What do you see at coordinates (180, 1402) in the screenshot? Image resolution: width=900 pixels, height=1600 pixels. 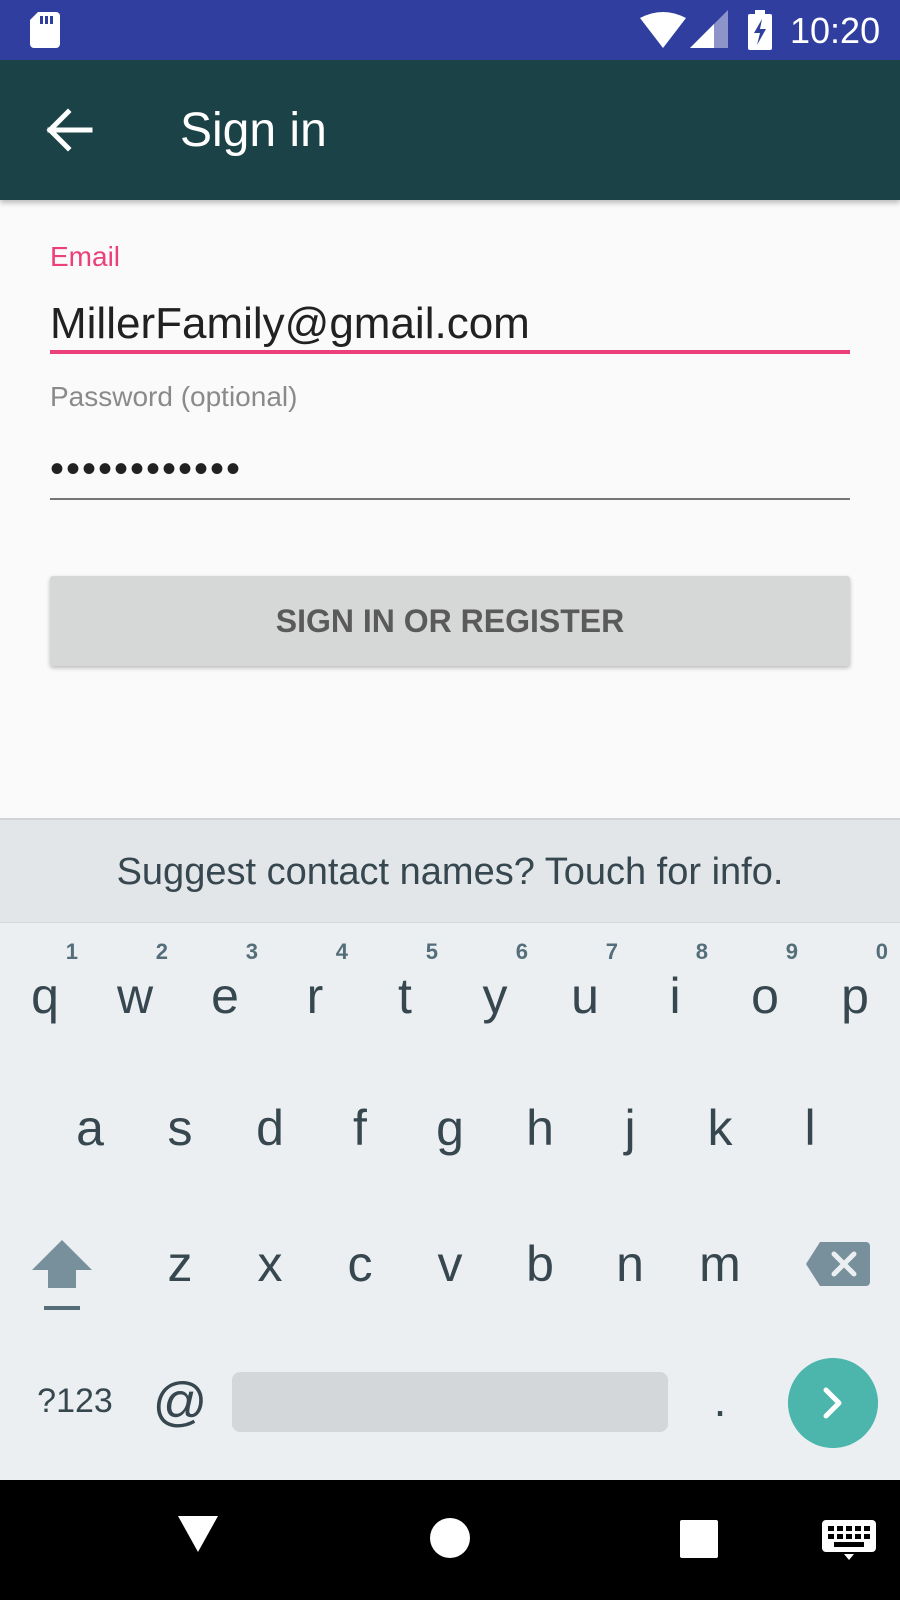 I see `at-key: @` at bounding box center [180, 1402].